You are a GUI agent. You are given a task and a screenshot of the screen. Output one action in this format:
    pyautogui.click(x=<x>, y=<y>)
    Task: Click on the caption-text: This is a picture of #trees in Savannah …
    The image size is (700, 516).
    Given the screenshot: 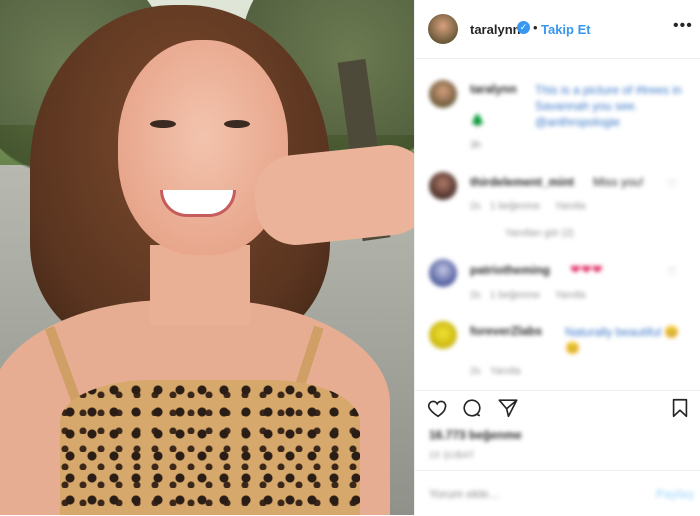 What is the action you would take?
    pyautogui.click(x=608, y=106)
    